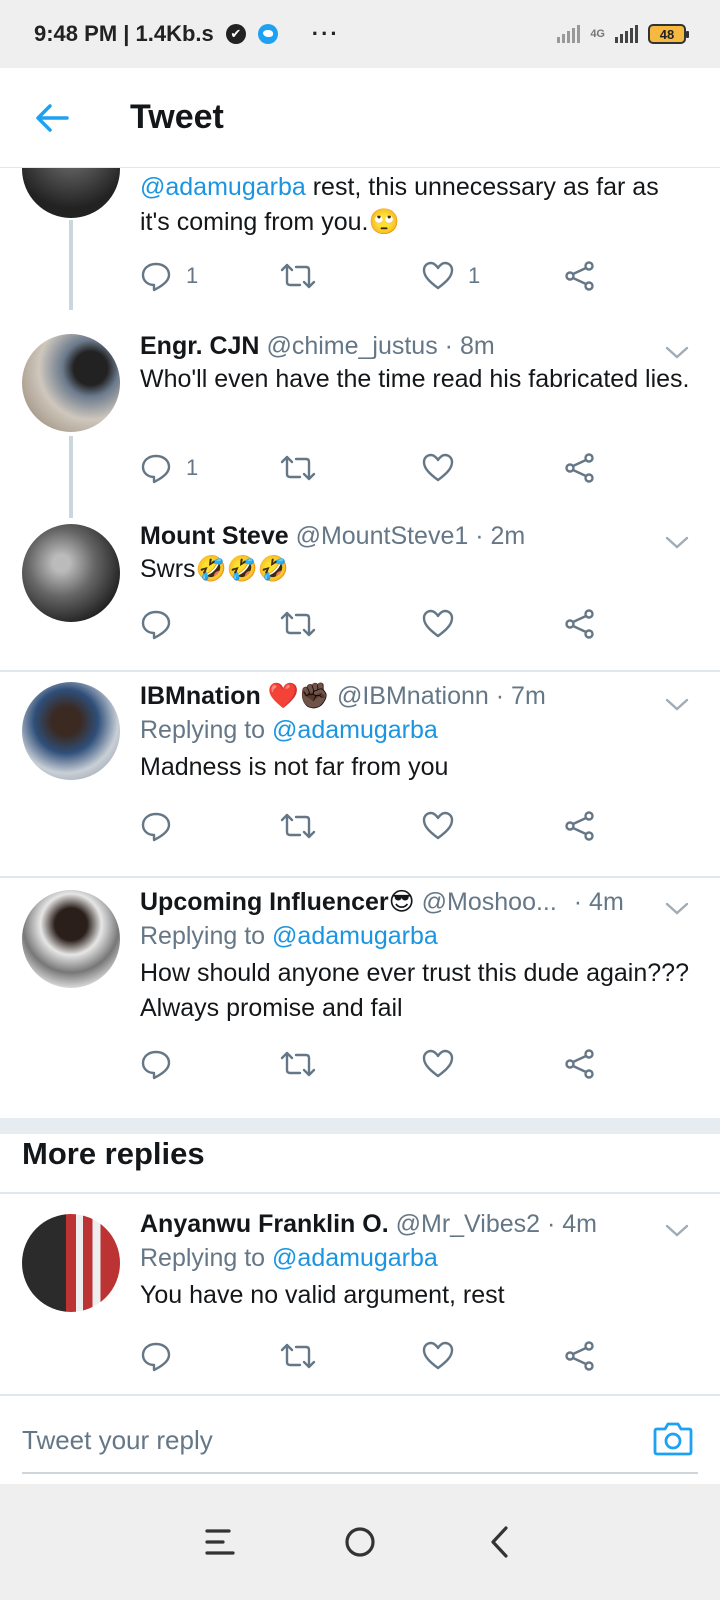 This screenshot has height=1600, width=720. I want to click on home-circle-icon, so click(360, 1542).